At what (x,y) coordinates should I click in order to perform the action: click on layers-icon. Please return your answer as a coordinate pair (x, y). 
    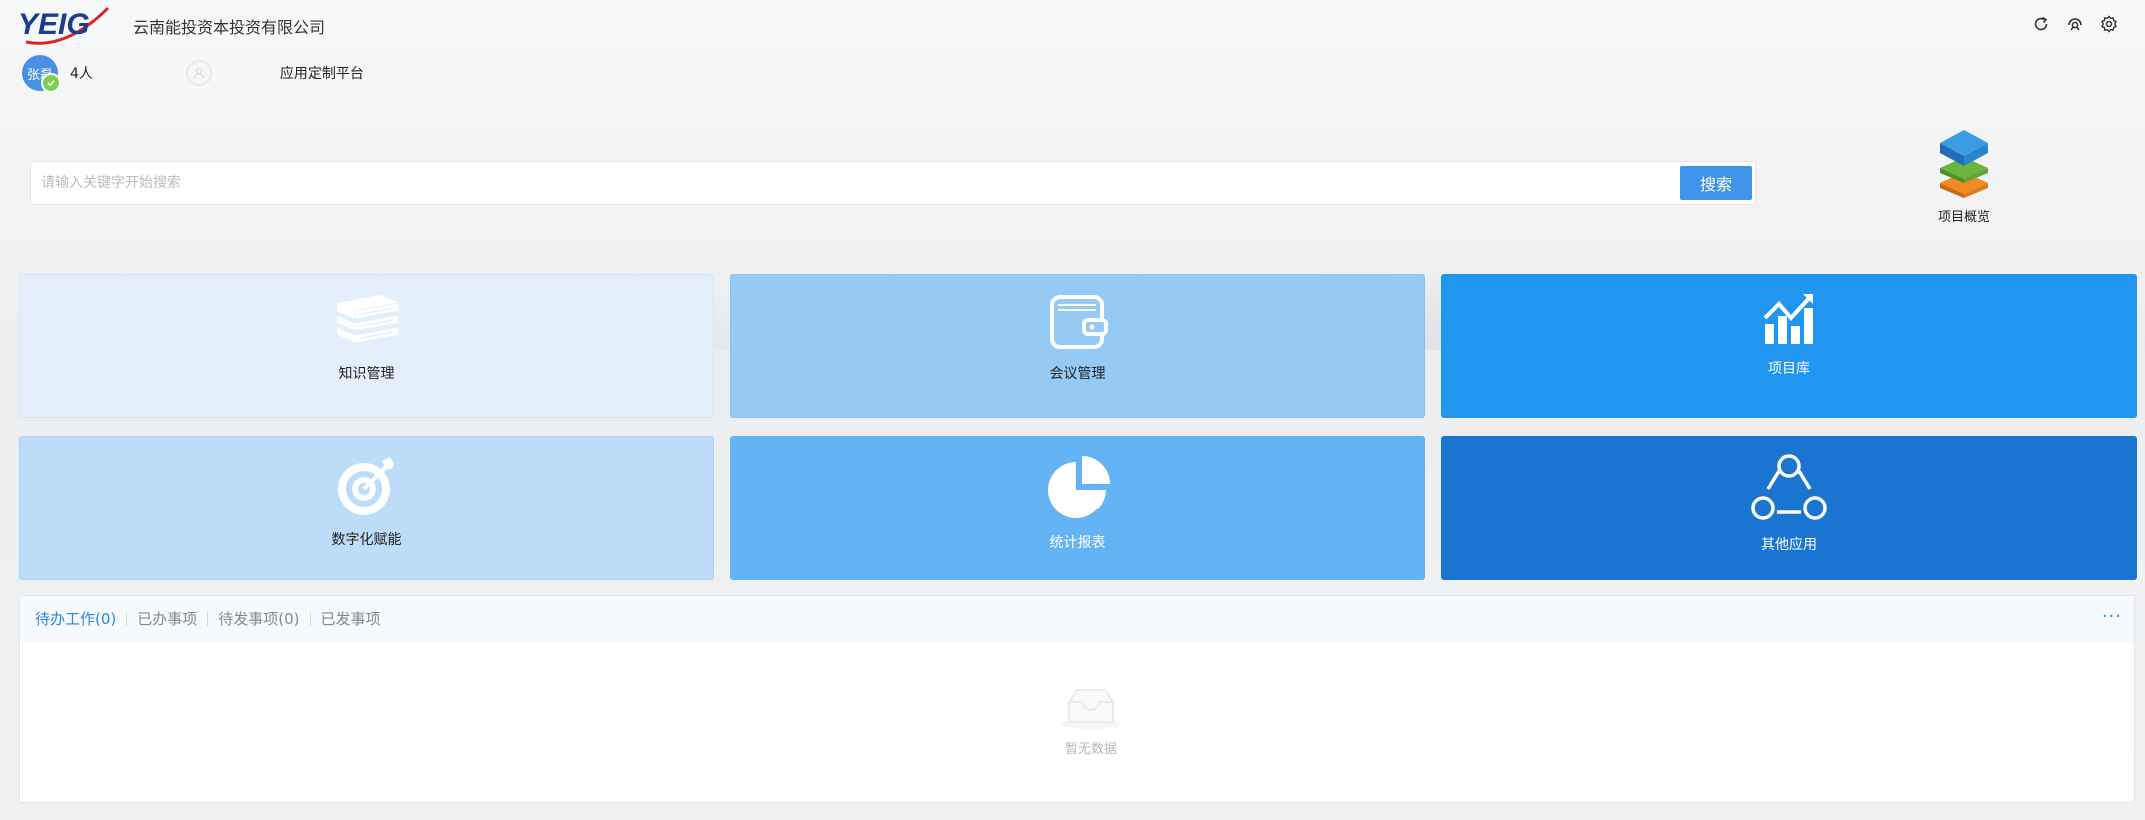
    Looking at the image, I should click on (1964, 164).